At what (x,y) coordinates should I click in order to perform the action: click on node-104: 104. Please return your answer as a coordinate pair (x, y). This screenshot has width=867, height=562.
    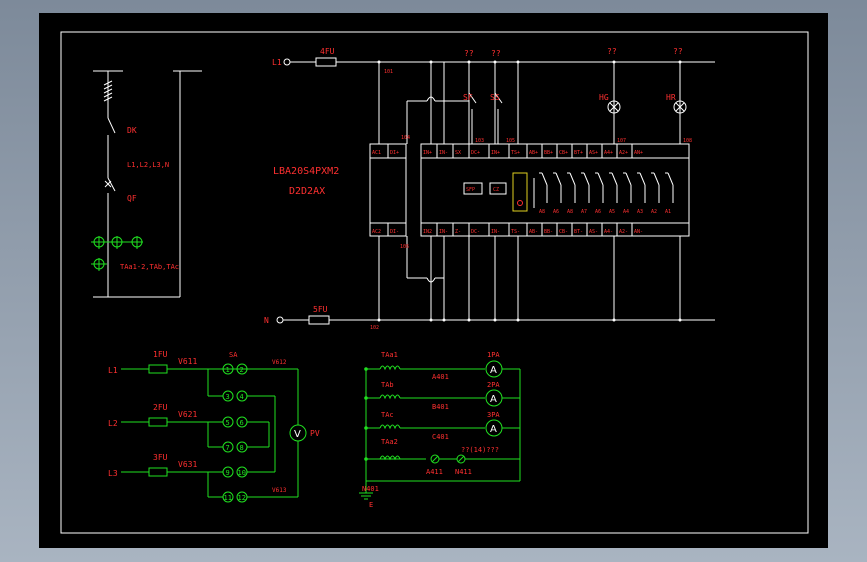
    Looking at the image, I should click on (405, 138).